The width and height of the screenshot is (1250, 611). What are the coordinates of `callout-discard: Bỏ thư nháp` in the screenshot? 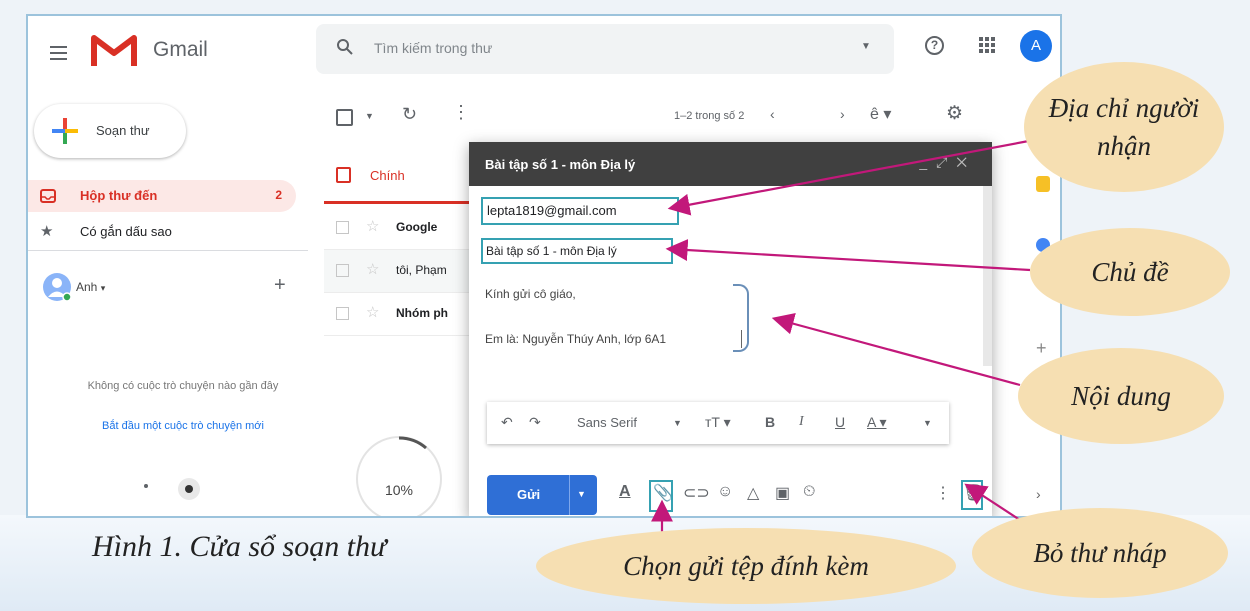 It's located at (1100, 553).